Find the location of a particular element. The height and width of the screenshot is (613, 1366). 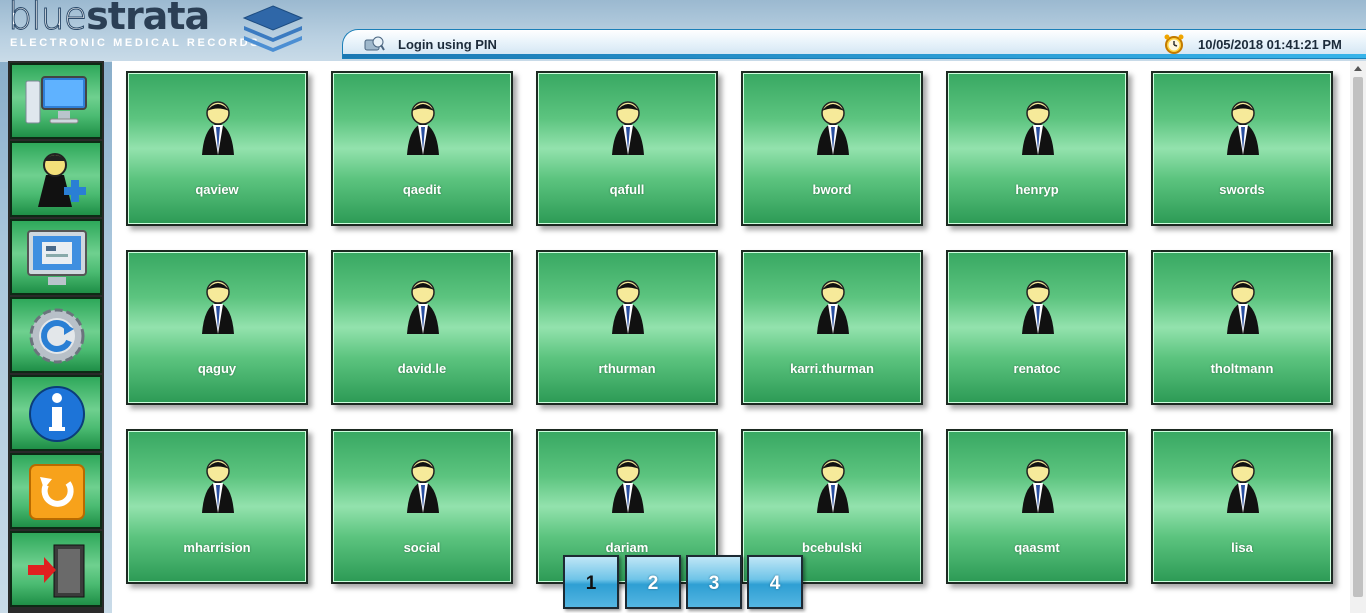

user-tile: qaguy is located at coordinates (217, 327).